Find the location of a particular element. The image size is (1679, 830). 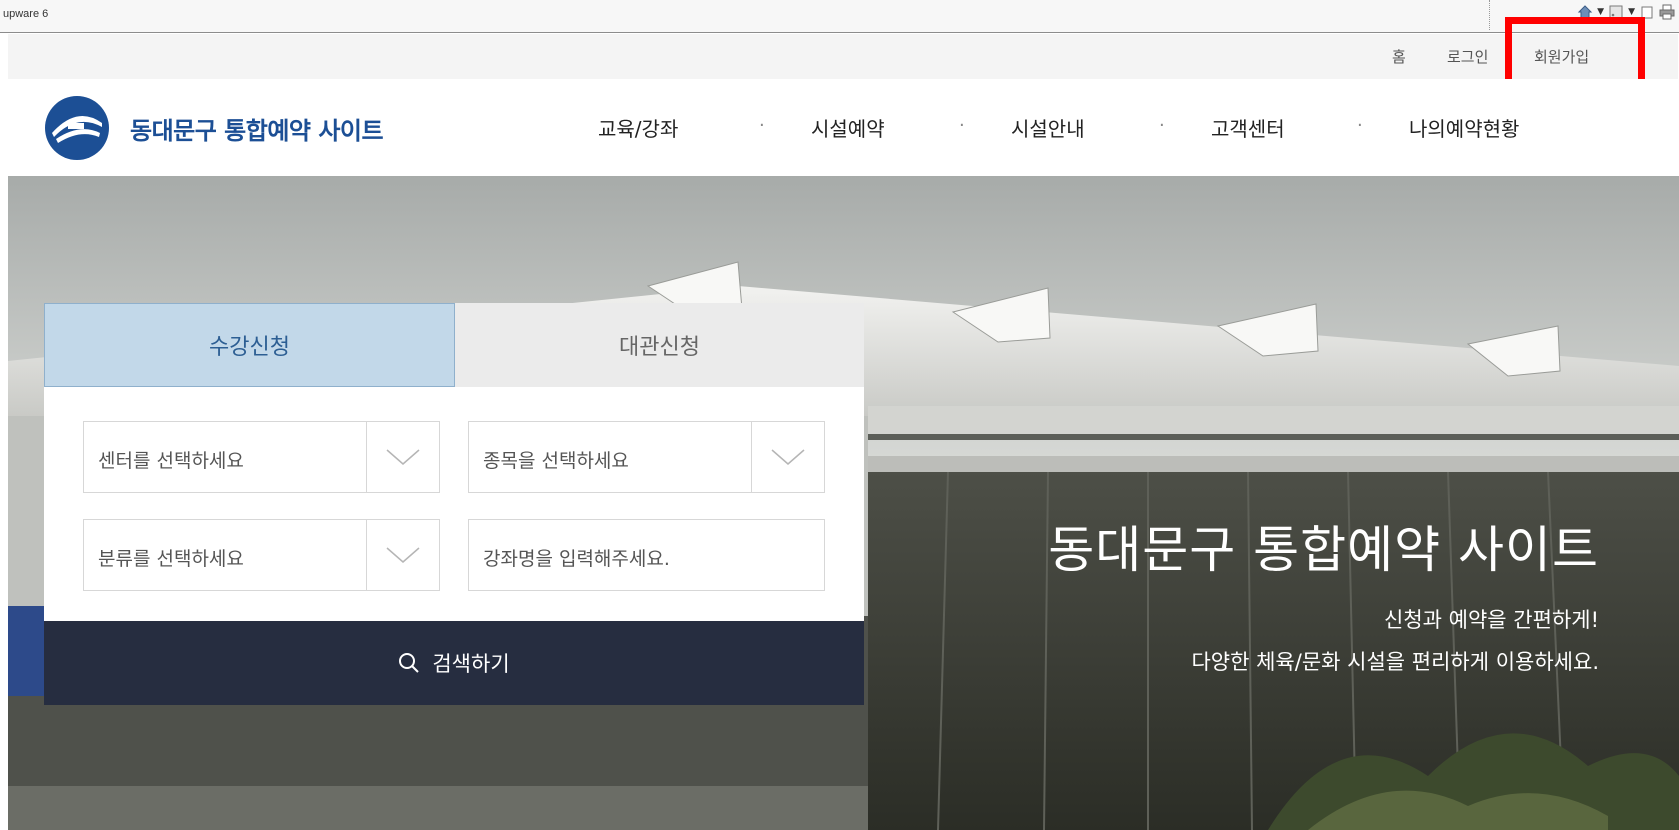

main-nav: 교육/강좌 · 시설예약 · 시설안내 · 고객센터 · 나의예약현황 is located at coordinates (843, 128).